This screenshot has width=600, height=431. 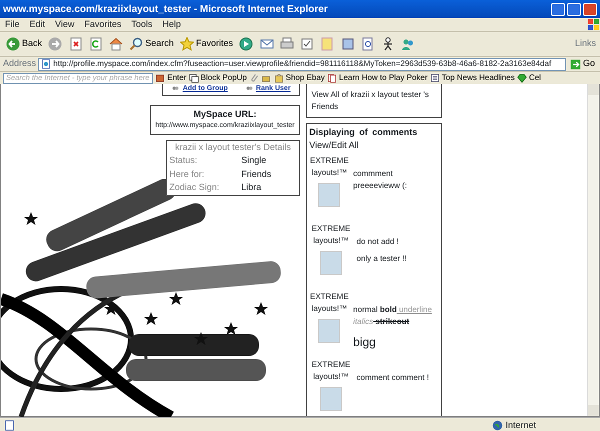 What do you see at coordinates (435, 78) in the screenshot?
I see `newspaper-icon` at bounding box center [435, 78].